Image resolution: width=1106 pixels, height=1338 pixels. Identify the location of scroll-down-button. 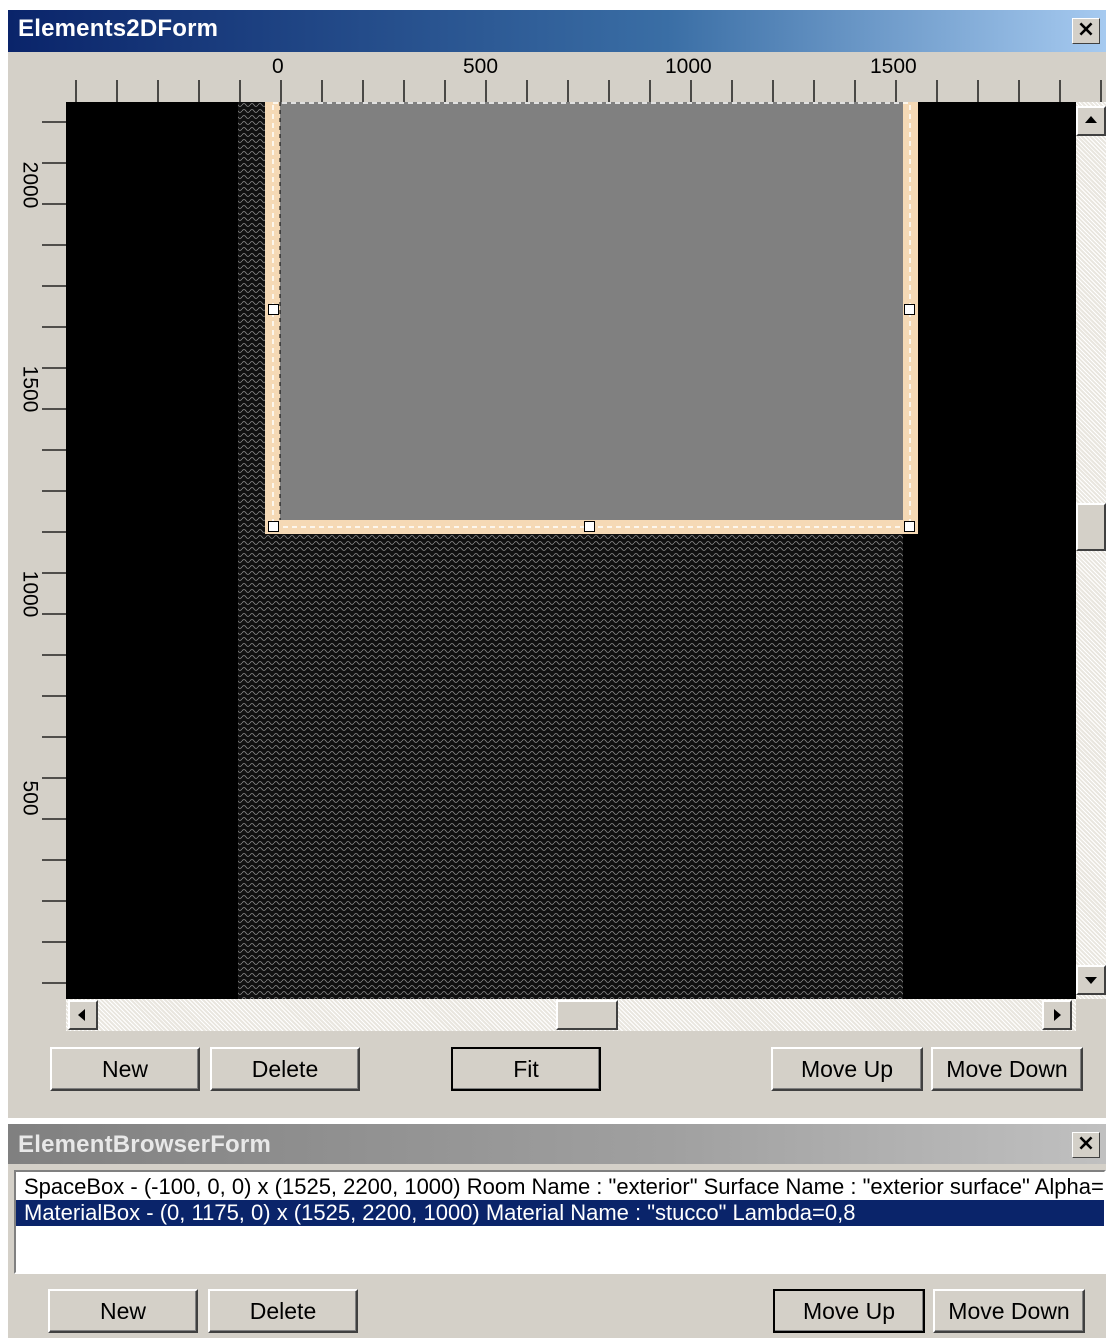
(1091, 980).